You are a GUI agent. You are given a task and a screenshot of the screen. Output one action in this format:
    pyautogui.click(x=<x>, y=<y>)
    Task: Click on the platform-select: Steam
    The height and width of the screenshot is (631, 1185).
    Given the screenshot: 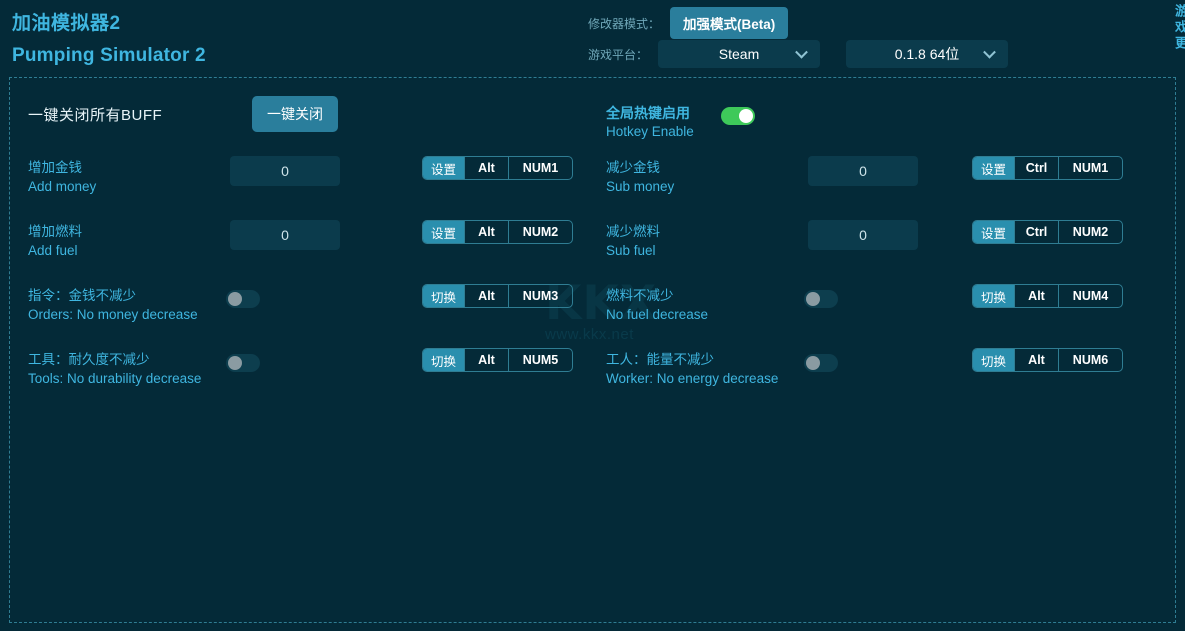 What is the action you would take?
    pyautogui.click(x=739, y=54)
    